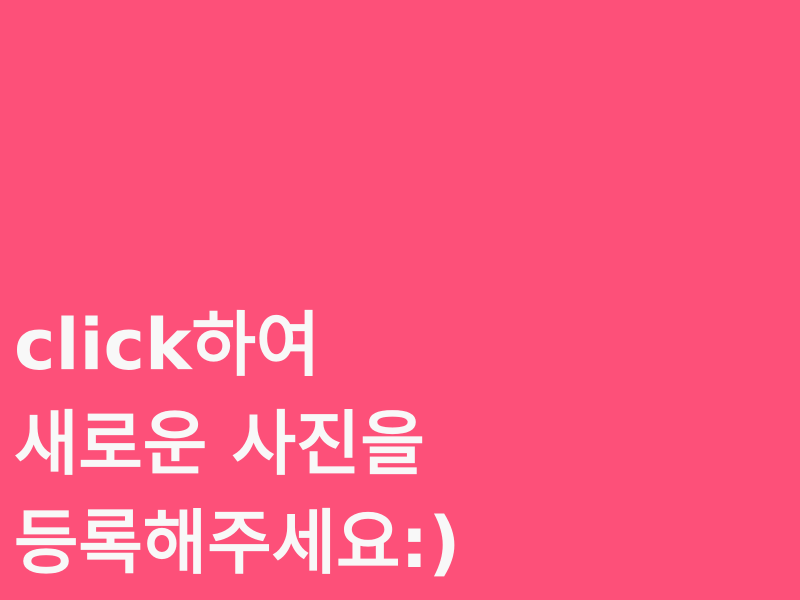  I want to click on upload-prompt-line-1: click하여, so click(167, 345).